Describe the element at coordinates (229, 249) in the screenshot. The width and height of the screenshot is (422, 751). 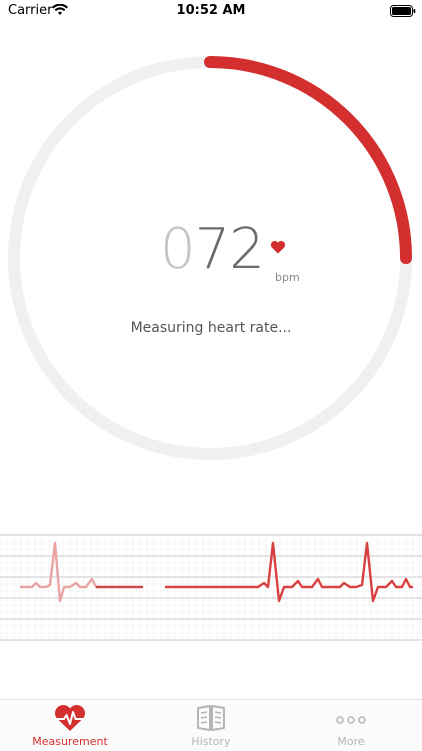
I see `bpm-value: 72` at that location.